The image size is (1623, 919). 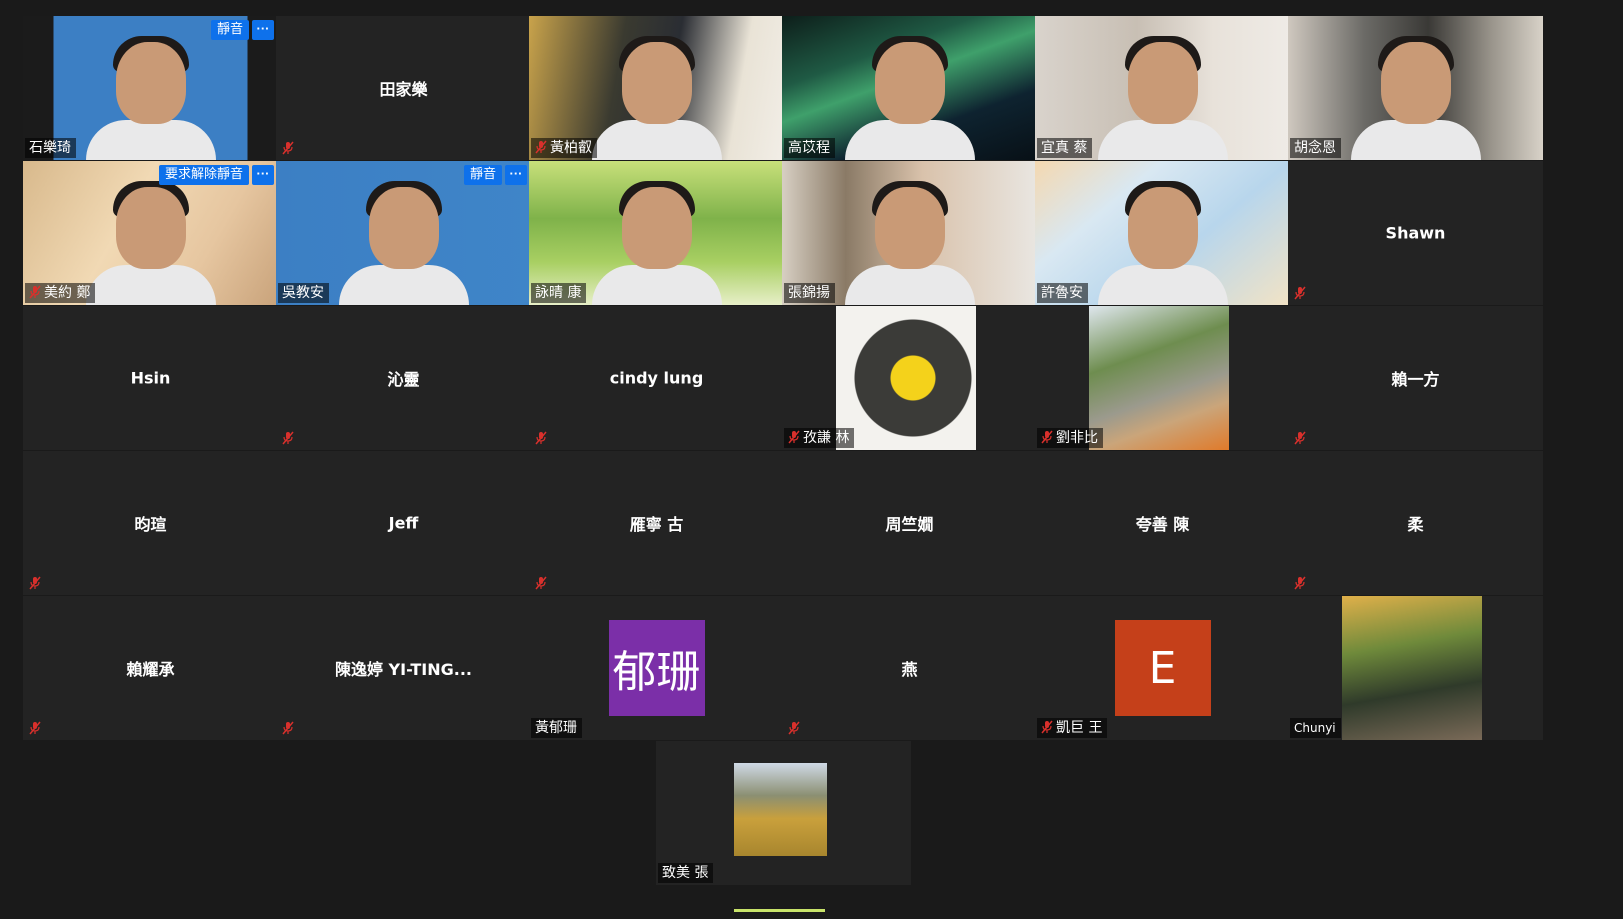 I want to click on participant-tile-雁寧-古: 雁寧 古, so click(x=656, y=523).